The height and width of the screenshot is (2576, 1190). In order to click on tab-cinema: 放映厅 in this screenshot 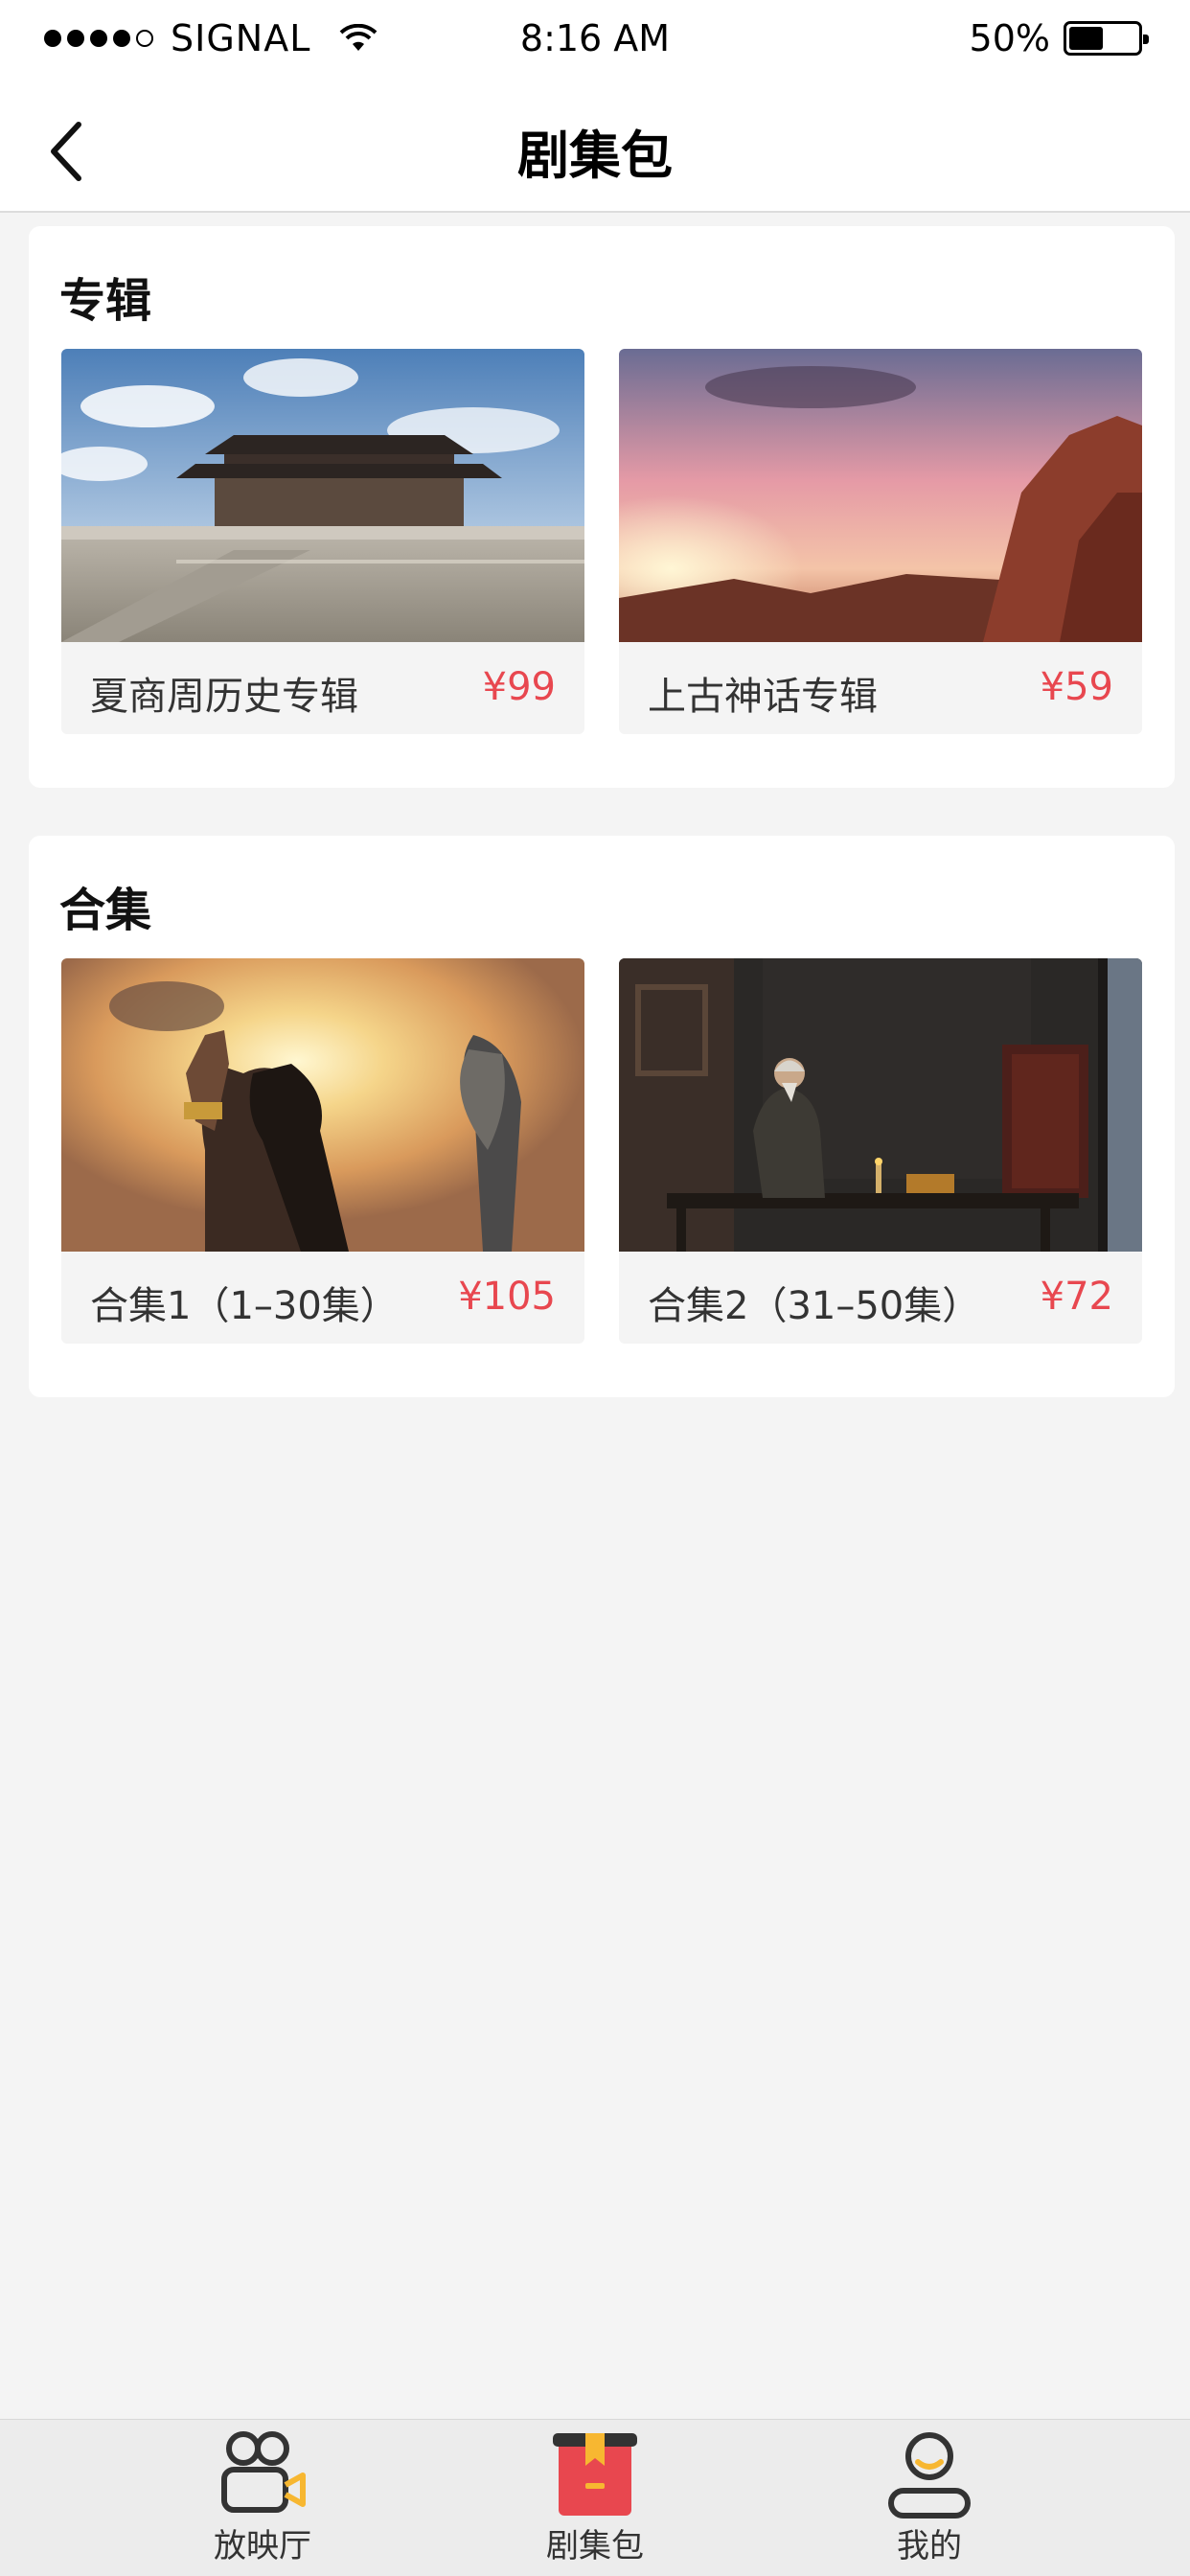, I will do `click(263, 2498)`.